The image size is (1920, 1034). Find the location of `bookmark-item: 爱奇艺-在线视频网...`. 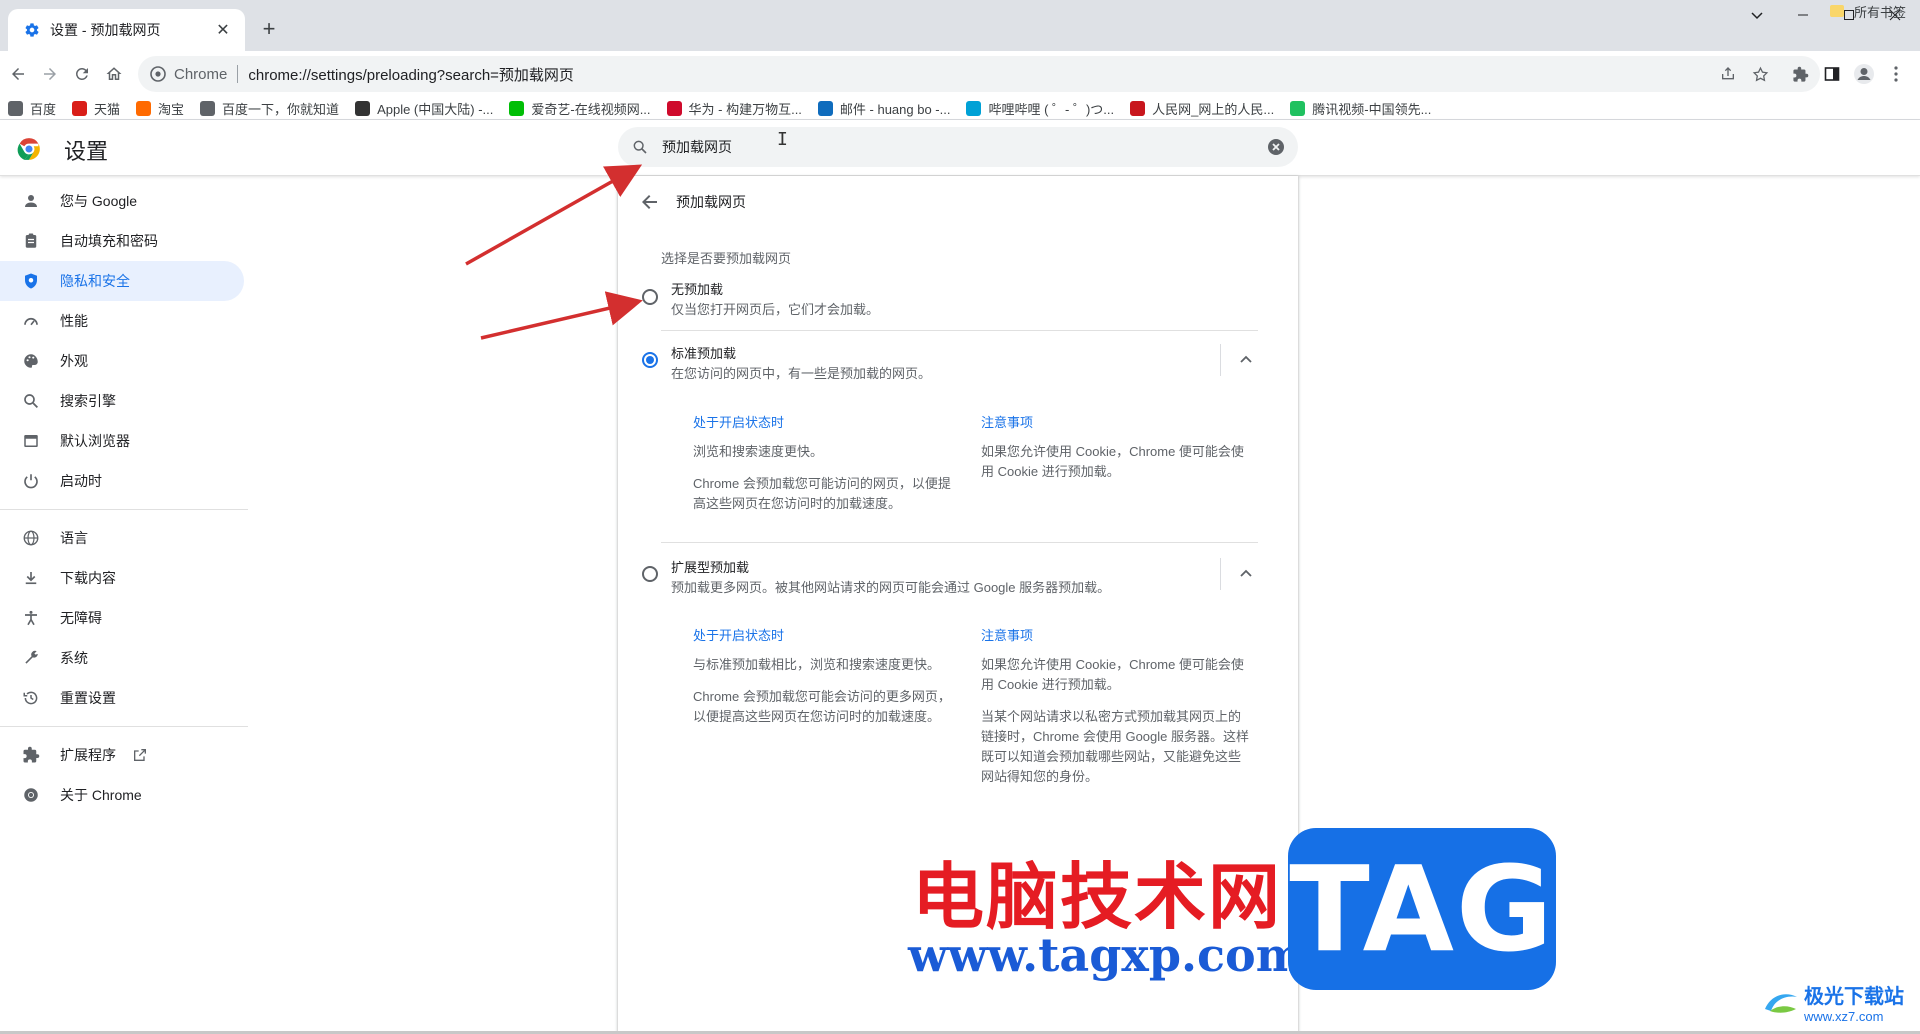

bookmark-item: 爱奇艺-在线视频网... is located at coordinates (580, 108).